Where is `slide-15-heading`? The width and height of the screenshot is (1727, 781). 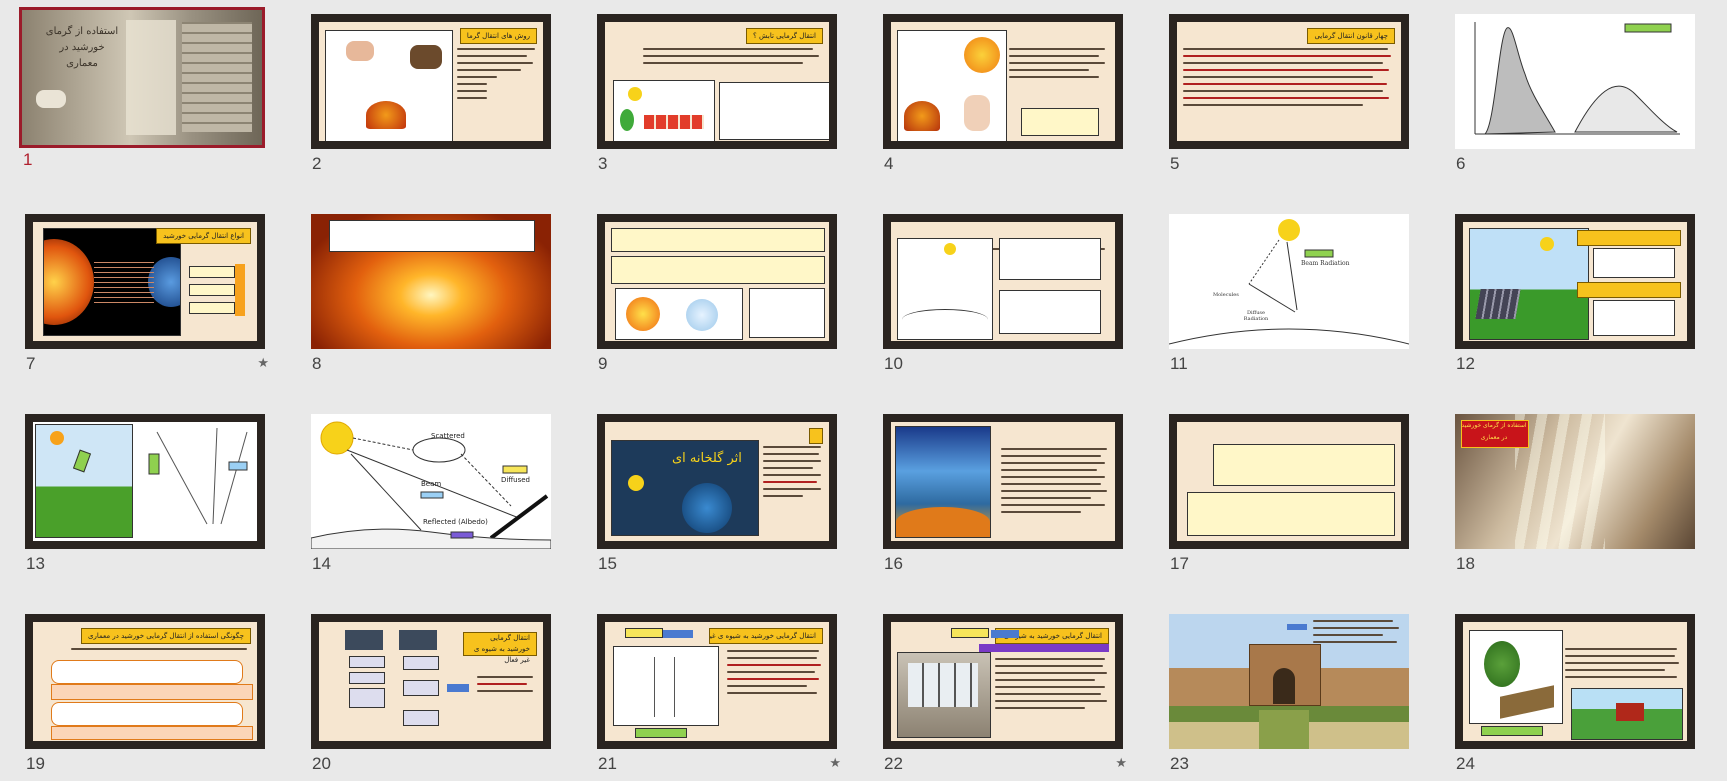
slide-15-heading is located at coordinates (816, 436).